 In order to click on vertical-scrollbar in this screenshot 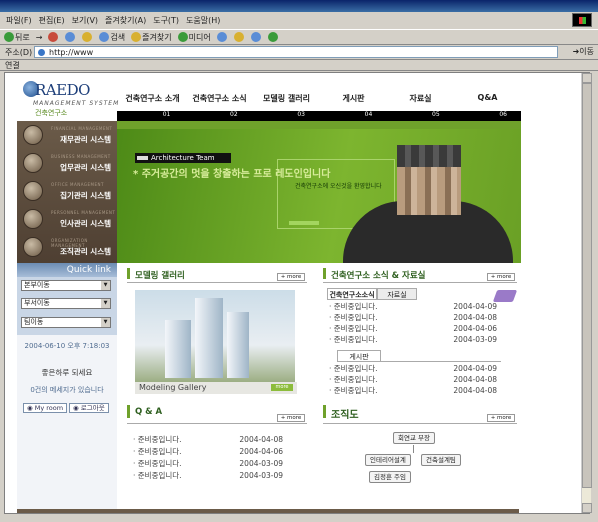, I will do `click(586, 293)`.